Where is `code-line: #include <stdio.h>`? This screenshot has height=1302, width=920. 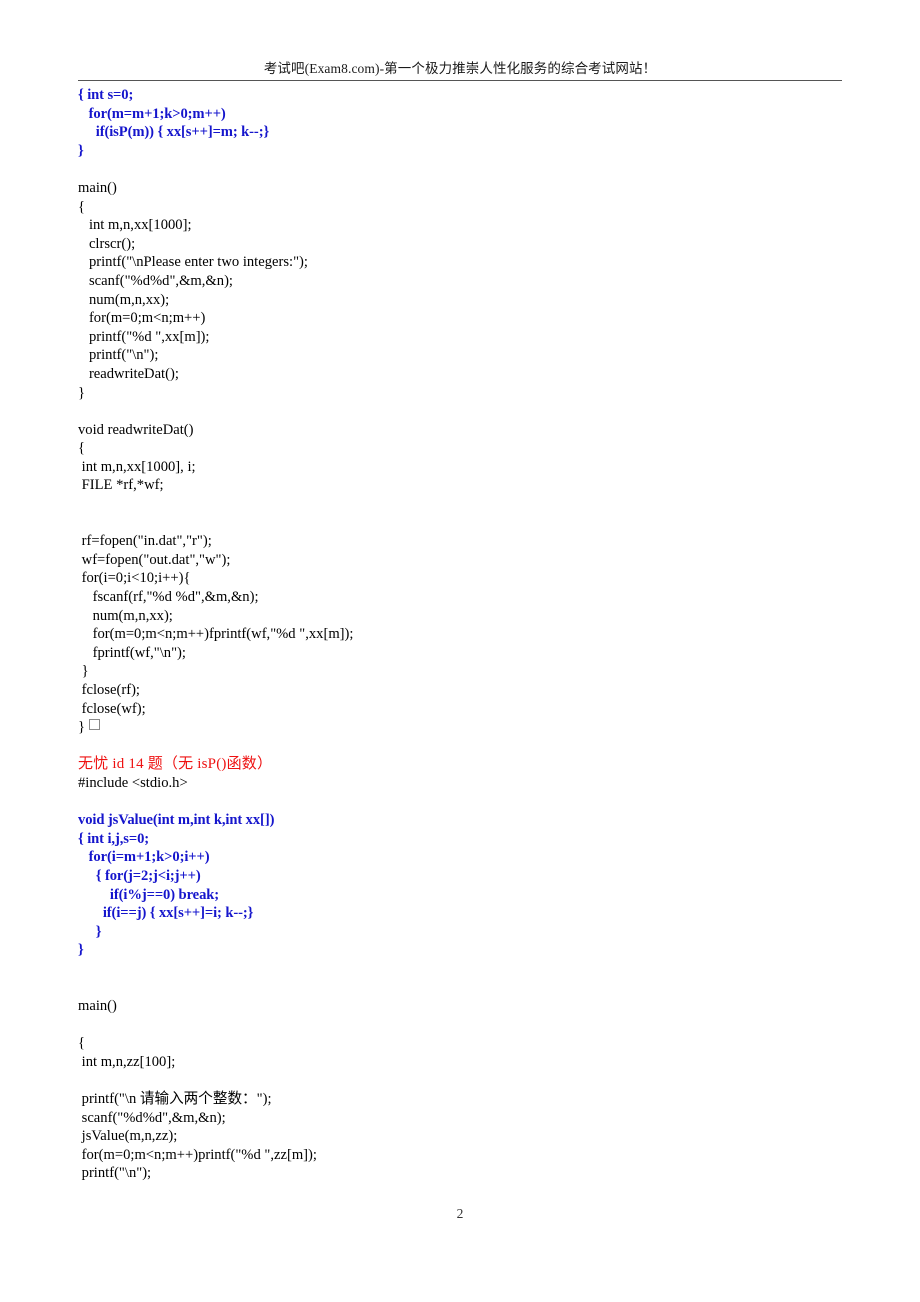
code-line: #include <stdio.h> is located at coordinates (133, 782).